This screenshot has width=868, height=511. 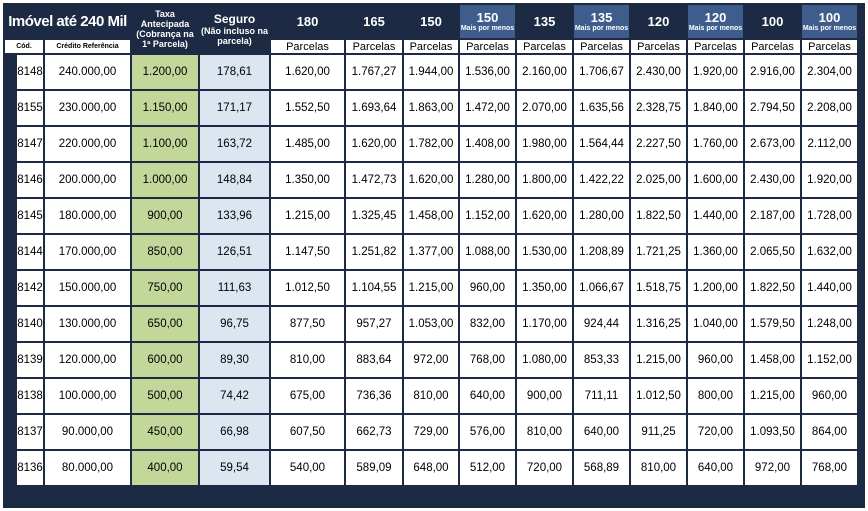 What do you see at coordinates (715, 252) in the screenshot?
I see `parcela-cell: 1.360,00` at bounding box center [715, 252].